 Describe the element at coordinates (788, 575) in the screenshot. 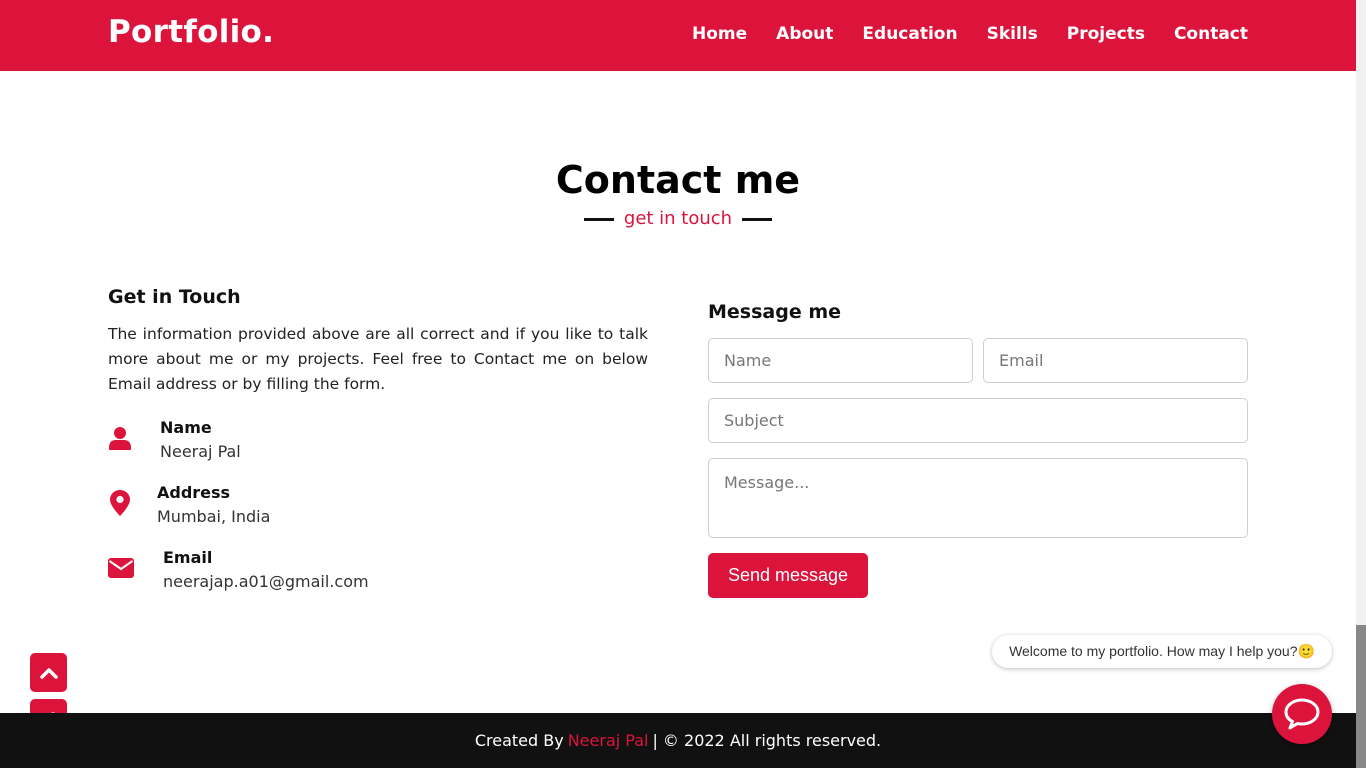

I see `send-message-button: Send message` at that location.